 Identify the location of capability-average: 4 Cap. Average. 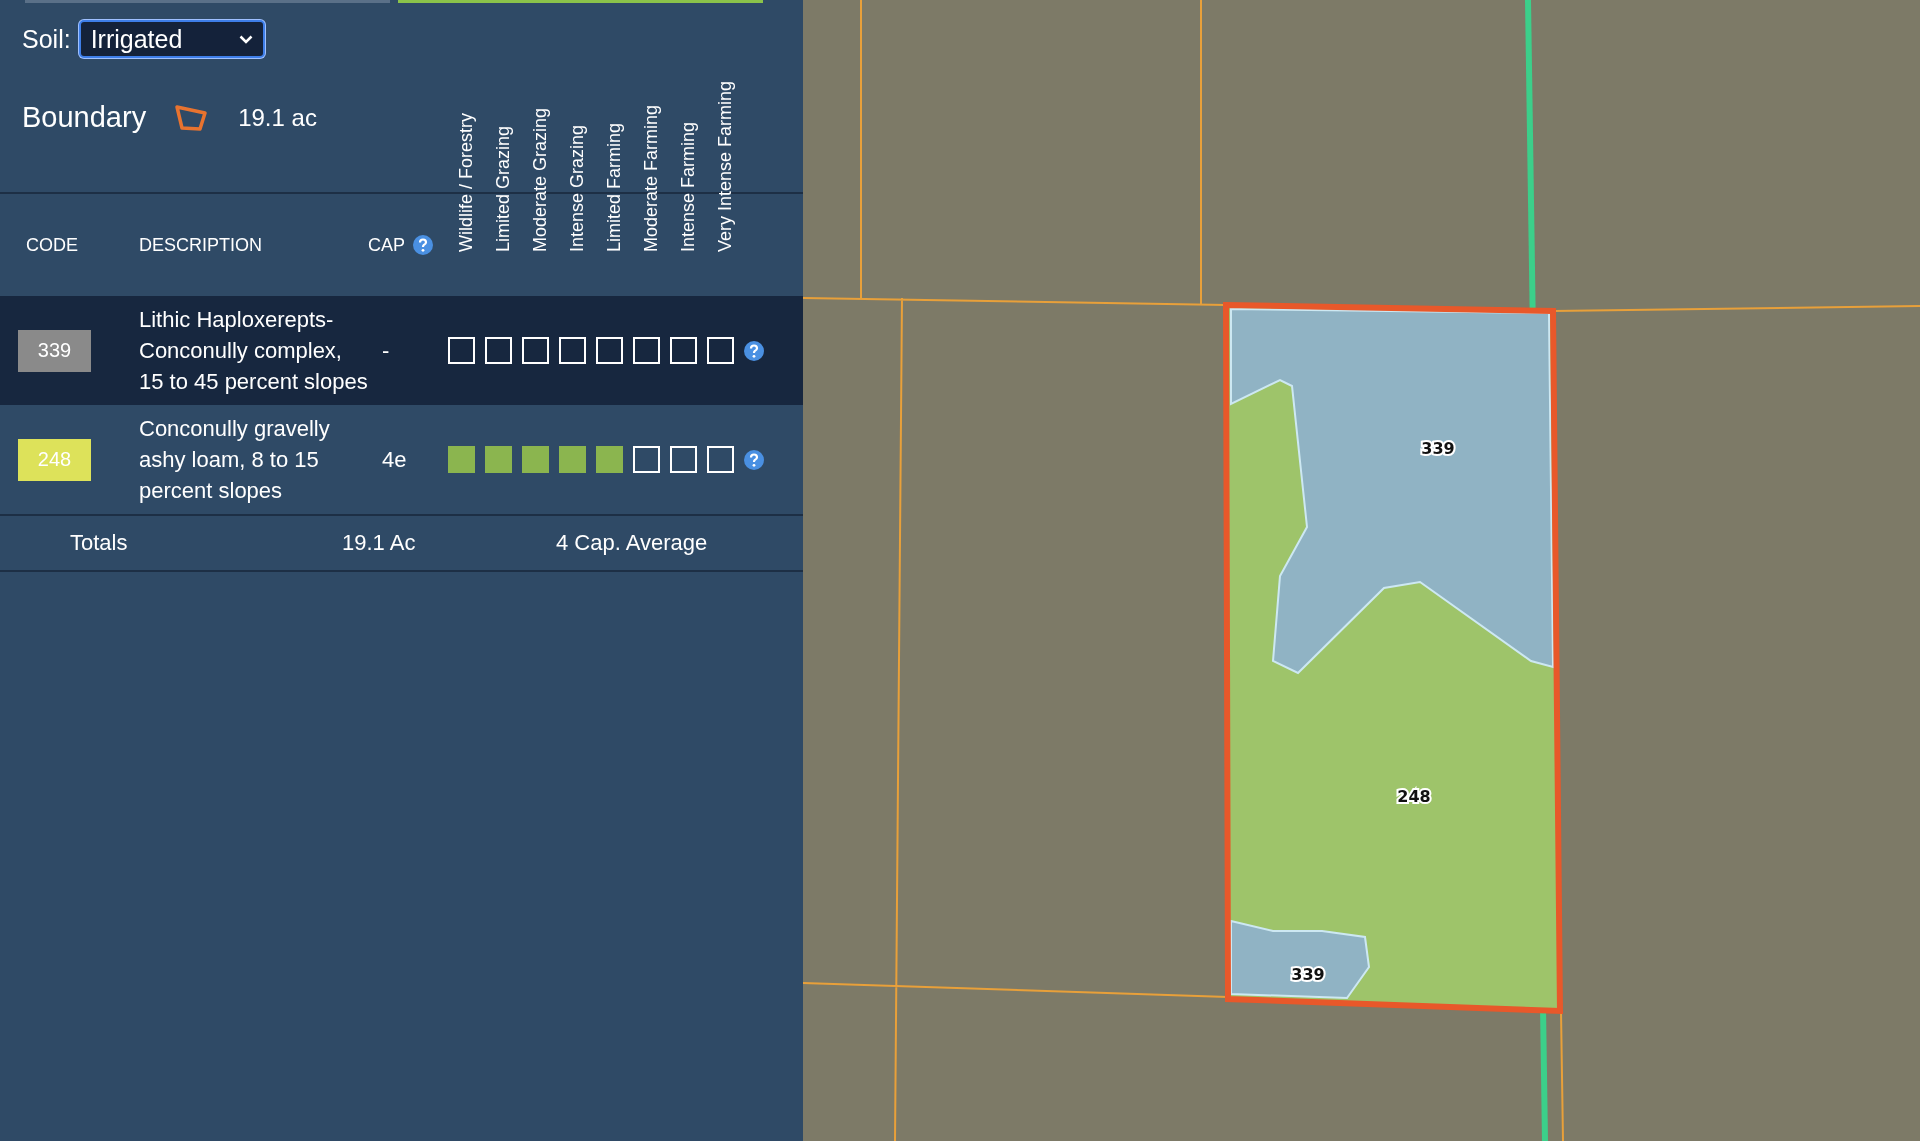
(632, 543).